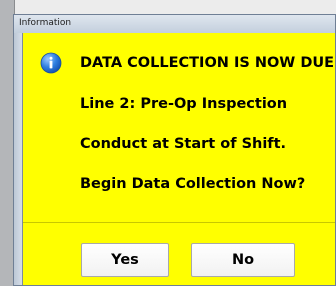 This screenshot has width=336, height=286. What do you see at coordinates (193, 184) in the screenshot?
I see `message-line-4: Begin Data Collection Now?` at bounding box center [193, 184].